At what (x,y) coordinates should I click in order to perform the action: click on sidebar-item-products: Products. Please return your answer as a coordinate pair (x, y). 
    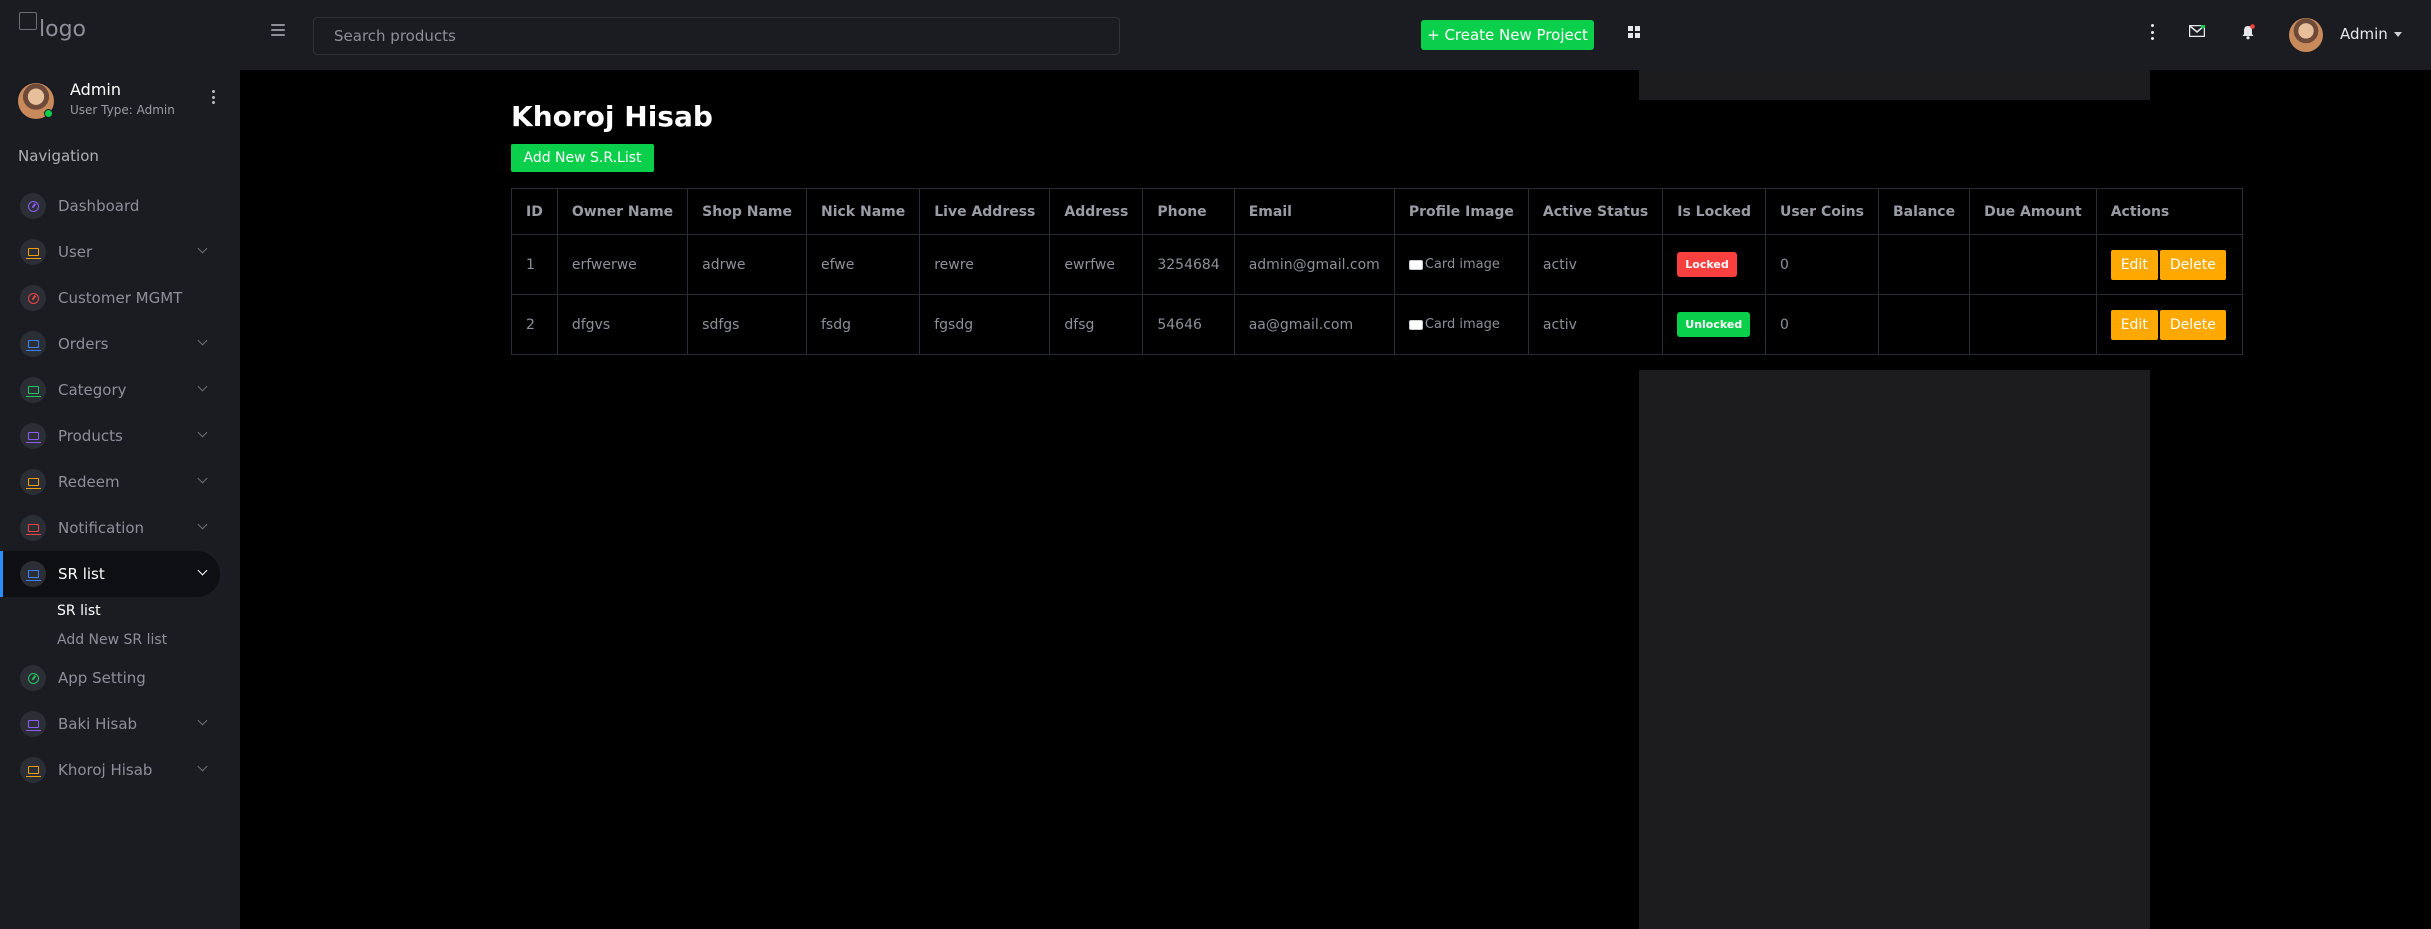
    Looking at the image, I should click on (120, 436).